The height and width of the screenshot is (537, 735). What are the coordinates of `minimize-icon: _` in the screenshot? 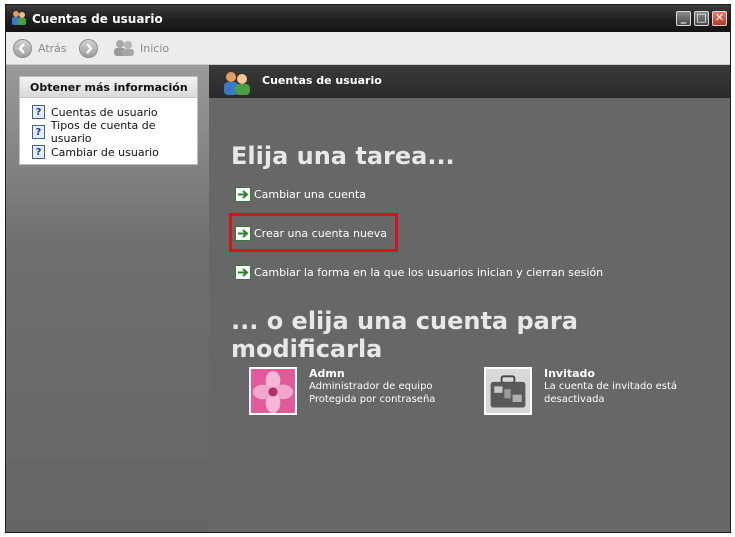 It's located at (683, 17).